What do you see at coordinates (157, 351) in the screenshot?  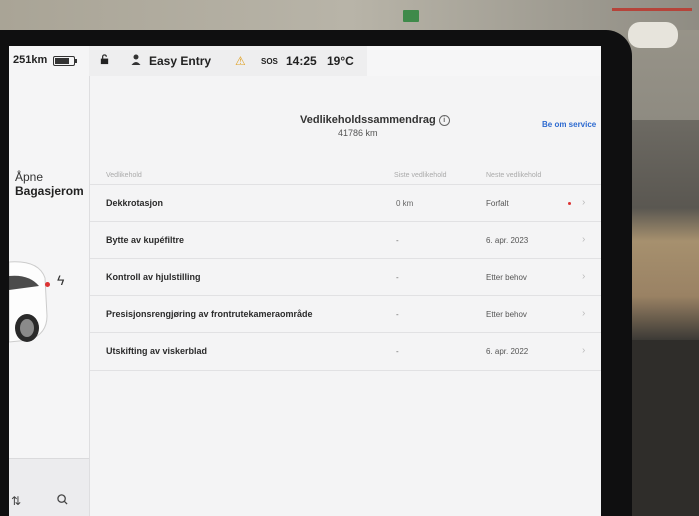 I see `row-name: Utskifting av viskerblad` at bounding box center [157, 351].